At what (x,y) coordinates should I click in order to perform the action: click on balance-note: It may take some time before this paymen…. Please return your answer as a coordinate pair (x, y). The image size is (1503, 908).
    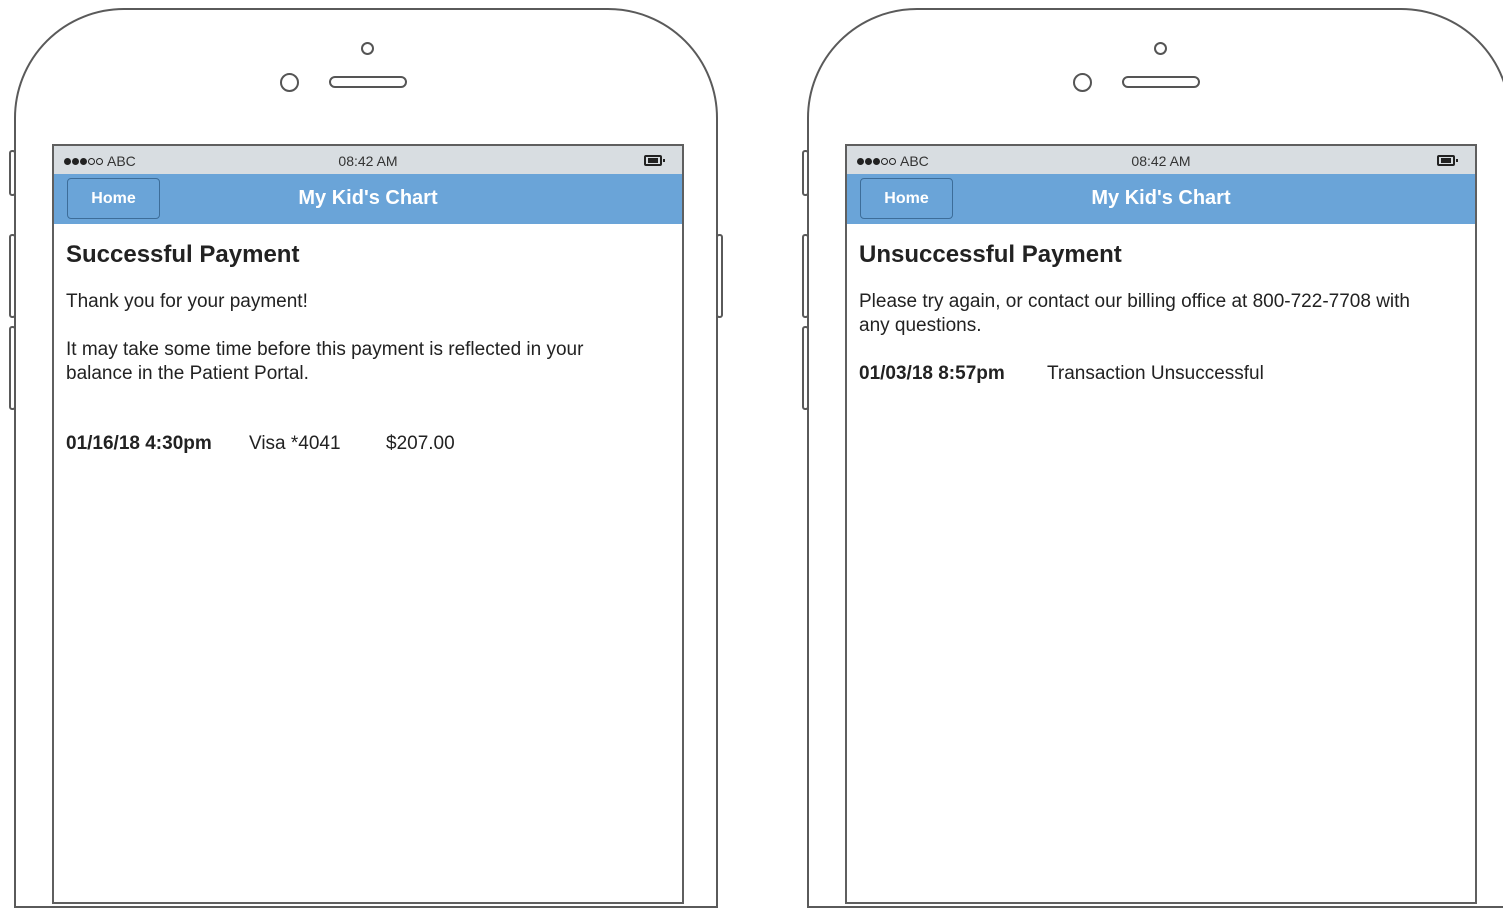
    Looking at the image, I should click on (325, 361).